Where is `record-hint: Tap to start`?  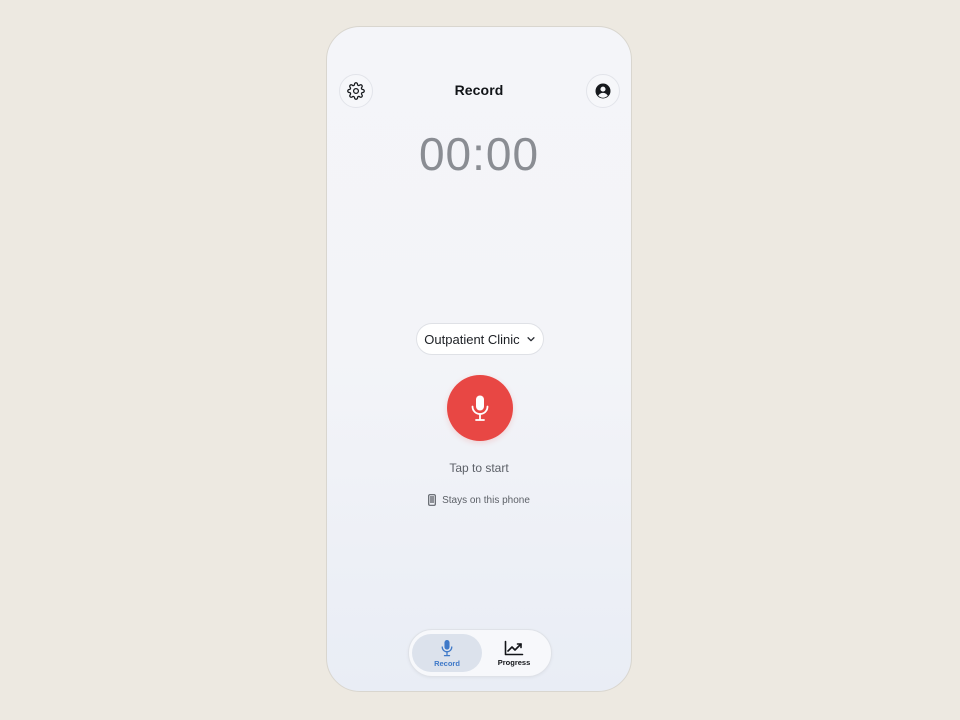
record-hint: Tap to start is located at coordinates (479, 468).